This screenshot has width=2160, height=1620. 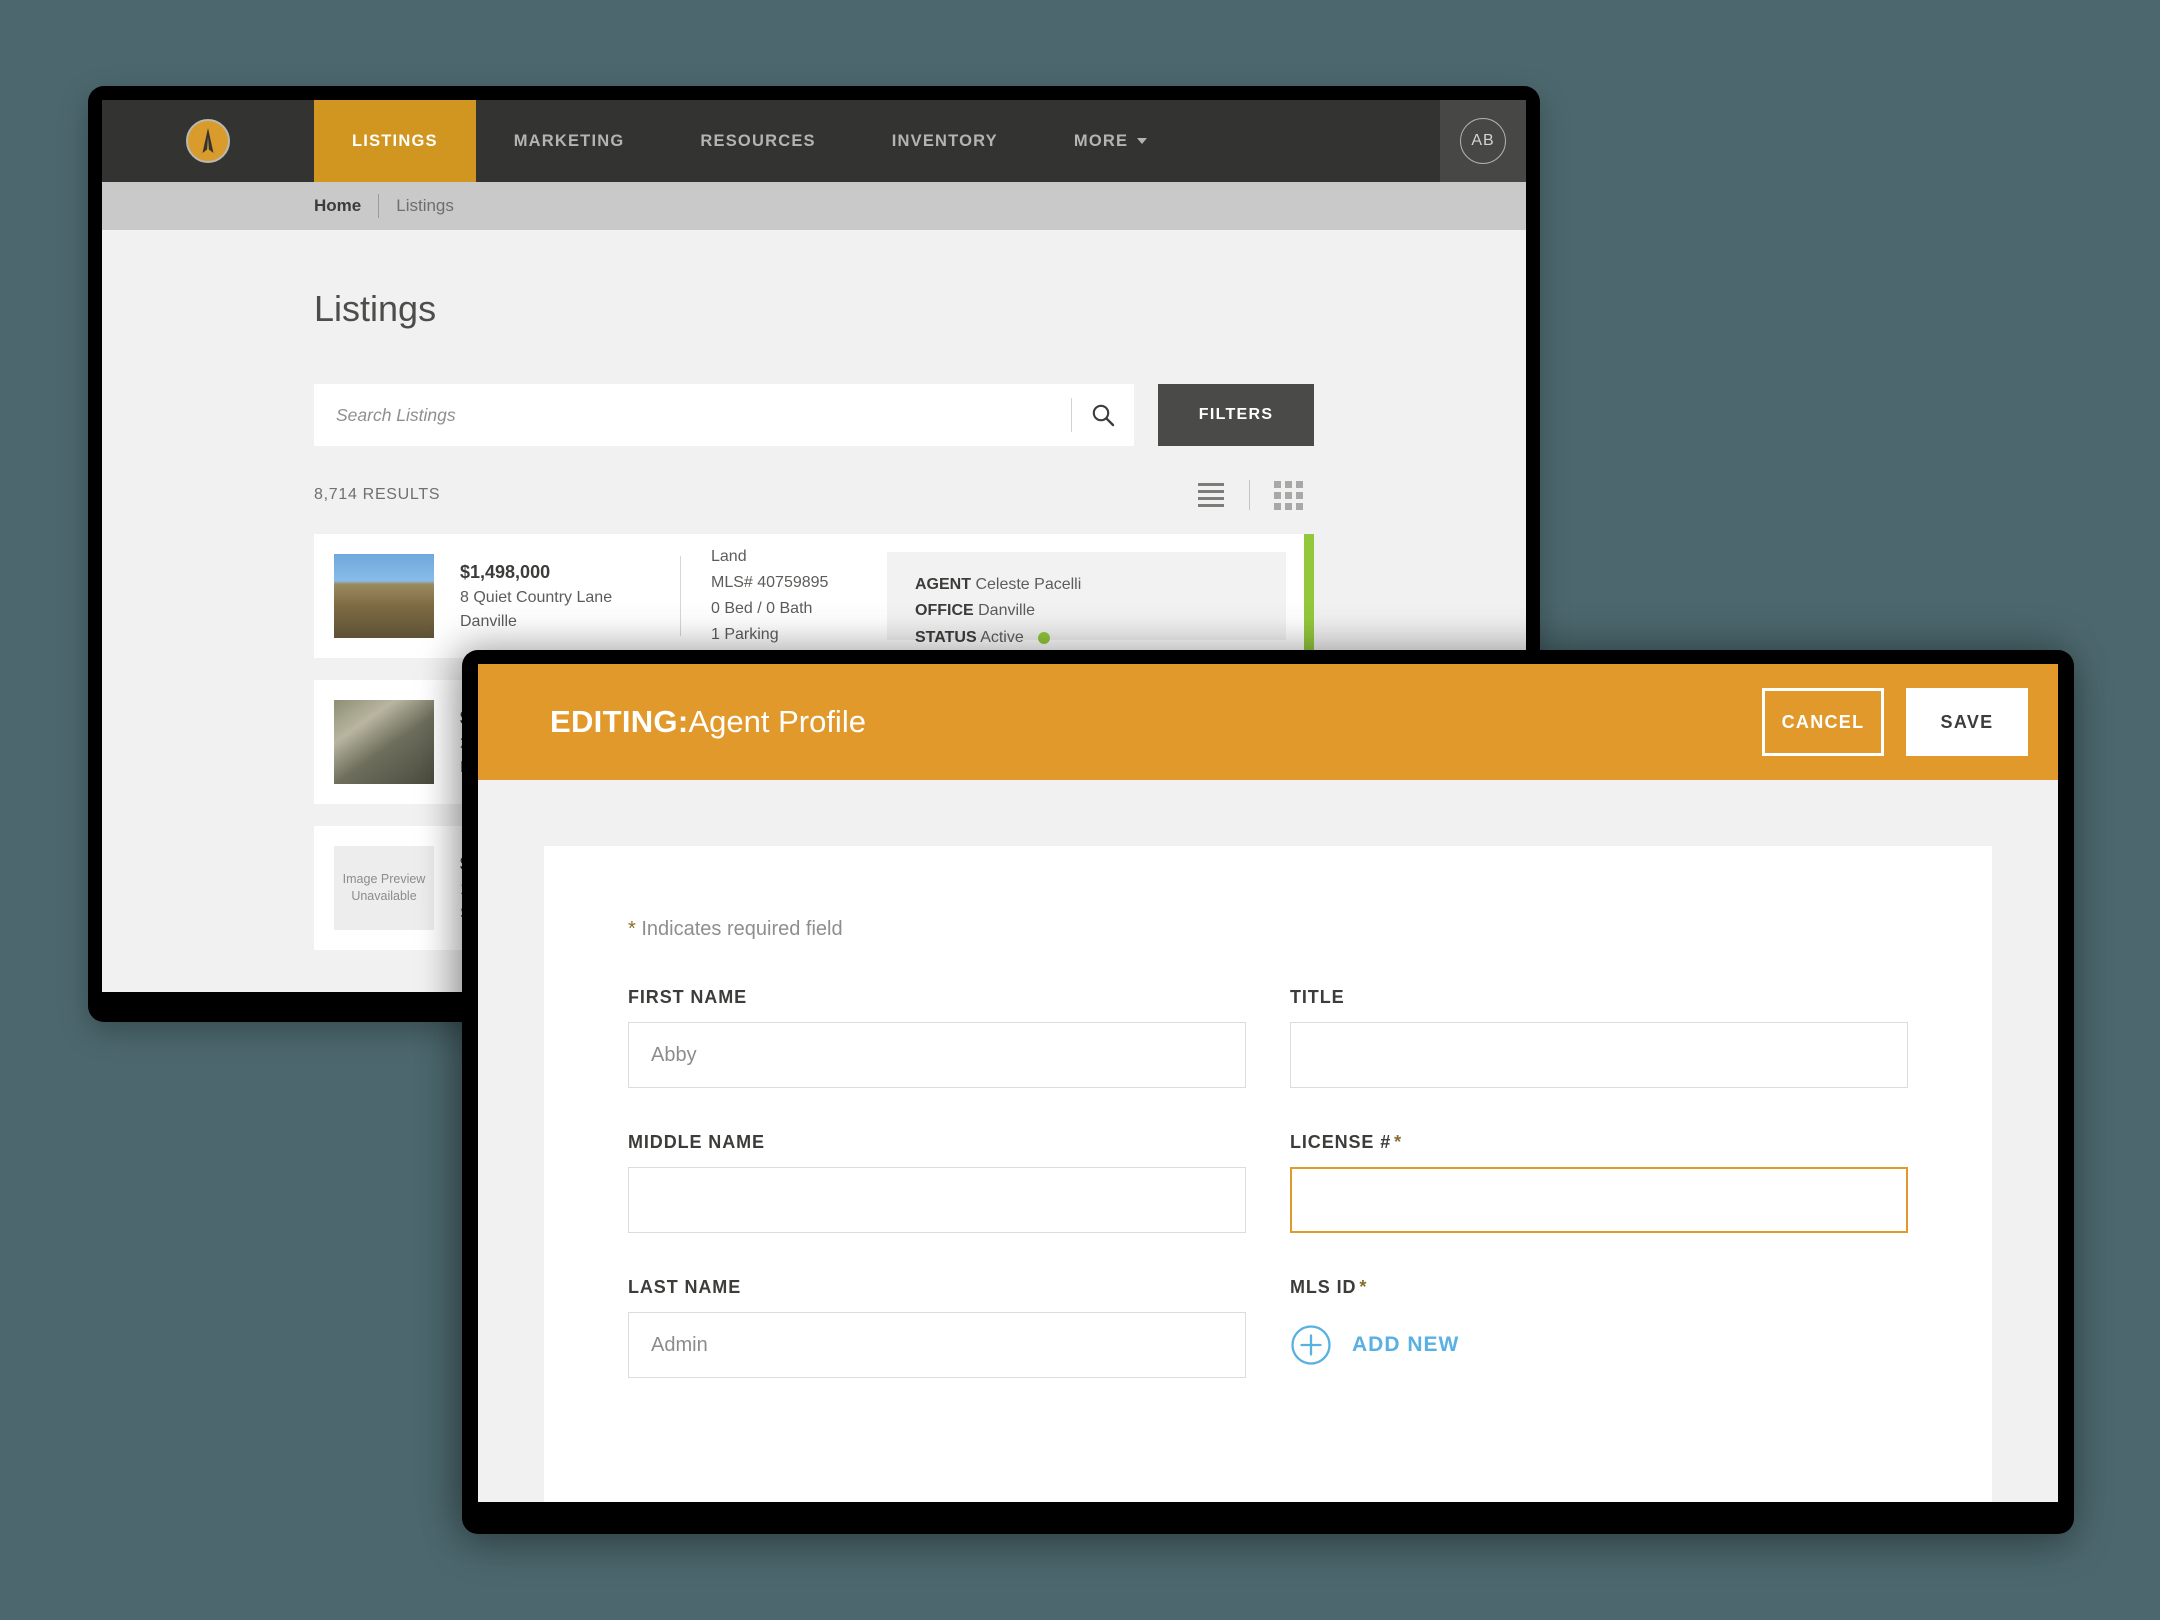 What do you see at coordinates (1599, 1142) in the screenshot?
I see `field-label: LICENSE # *` at bounding box center [1599, 1142].